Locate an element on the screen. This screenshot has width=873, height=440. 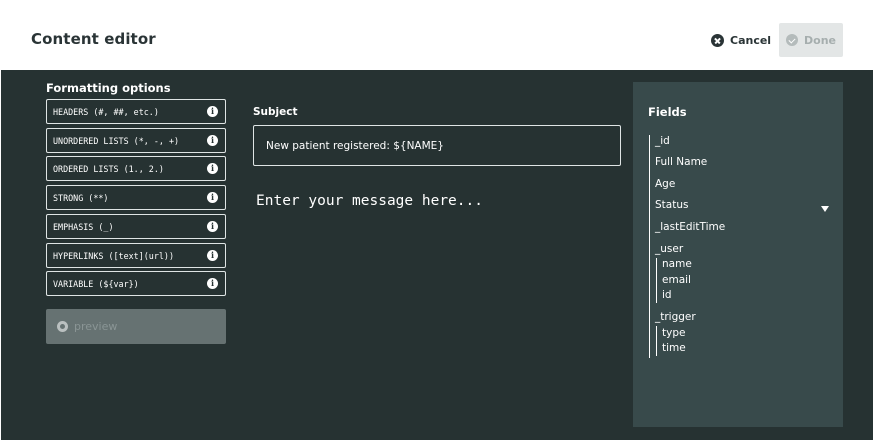
preview-label: preview is located at coordinates (96, 326).